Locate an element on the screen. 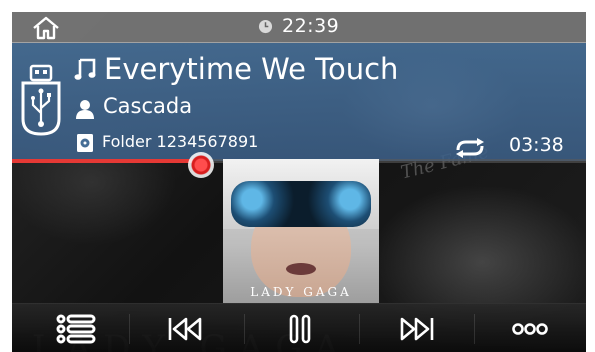 The width and height of the screenshot is (595, 352). skip-forward-icon is located at coordinates (417, 328).